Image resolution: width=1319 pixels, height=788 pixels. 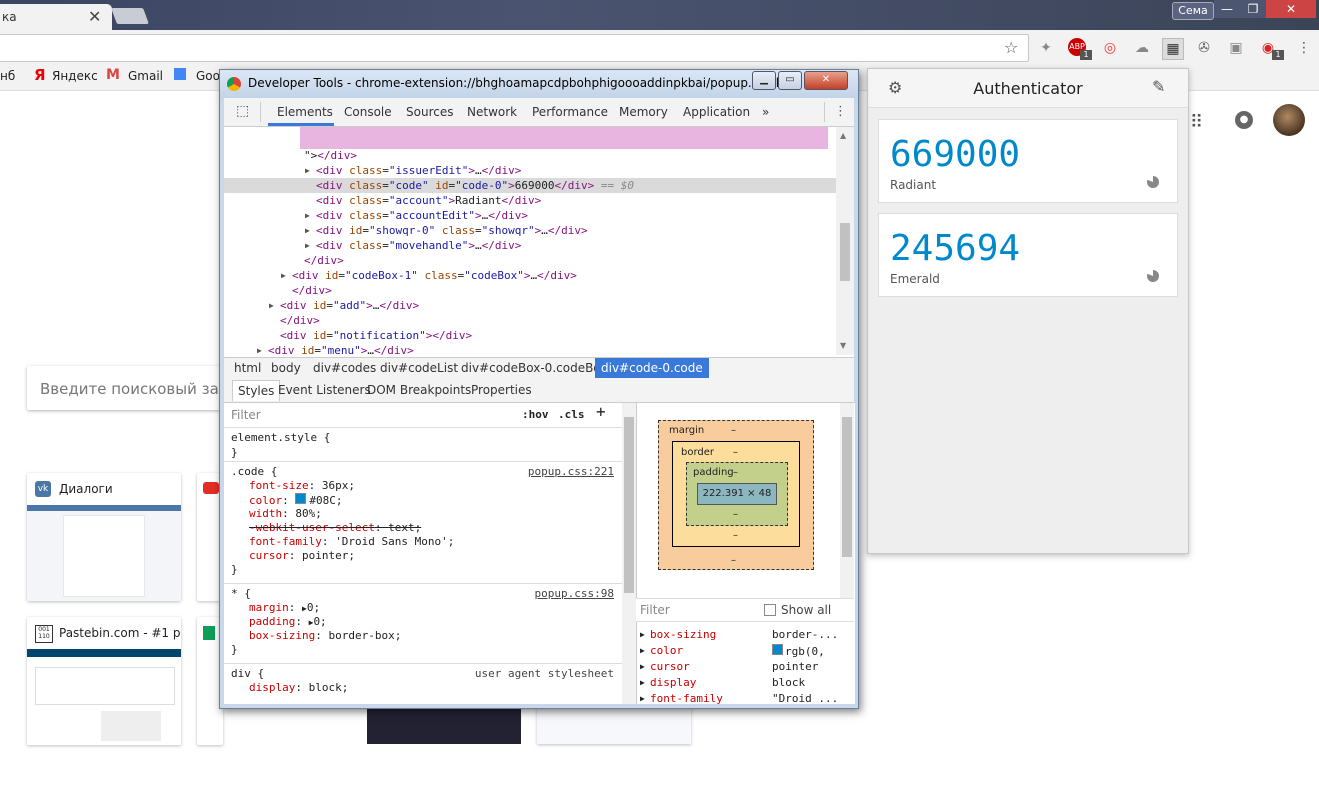 I want to click on computed-property-name: display, so click(x=673, y=683).